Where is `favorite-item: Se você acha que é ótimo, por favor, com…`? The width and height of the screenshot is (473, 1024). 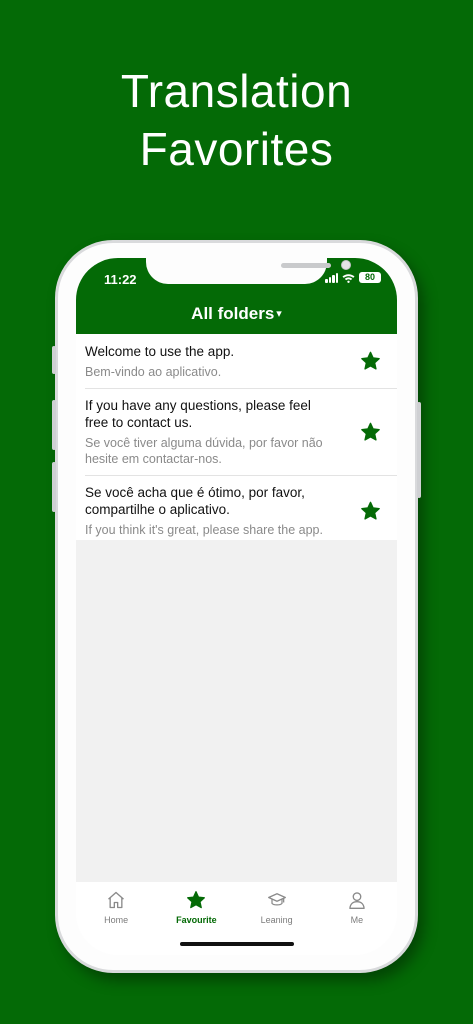 favorite-item: Se você acha que é ótimo, por favor, com… is located at coordinates (236, 510).